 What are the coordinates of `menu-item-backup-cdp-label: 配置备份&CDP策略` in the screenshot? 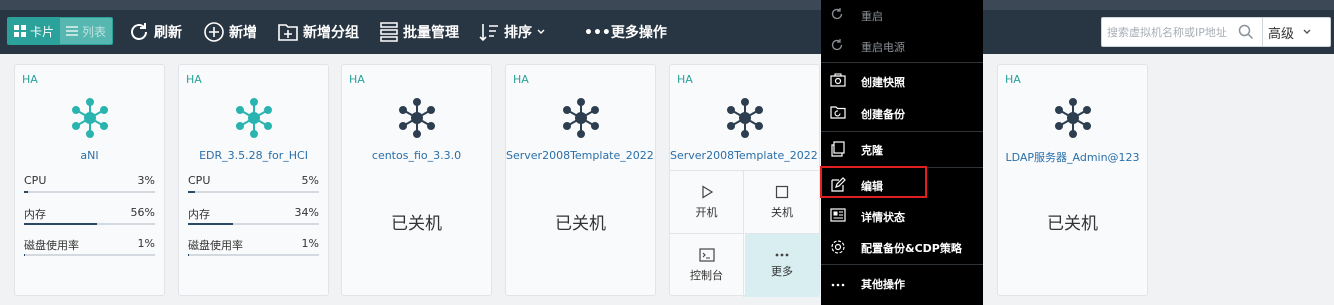 It's located at (911, 248).